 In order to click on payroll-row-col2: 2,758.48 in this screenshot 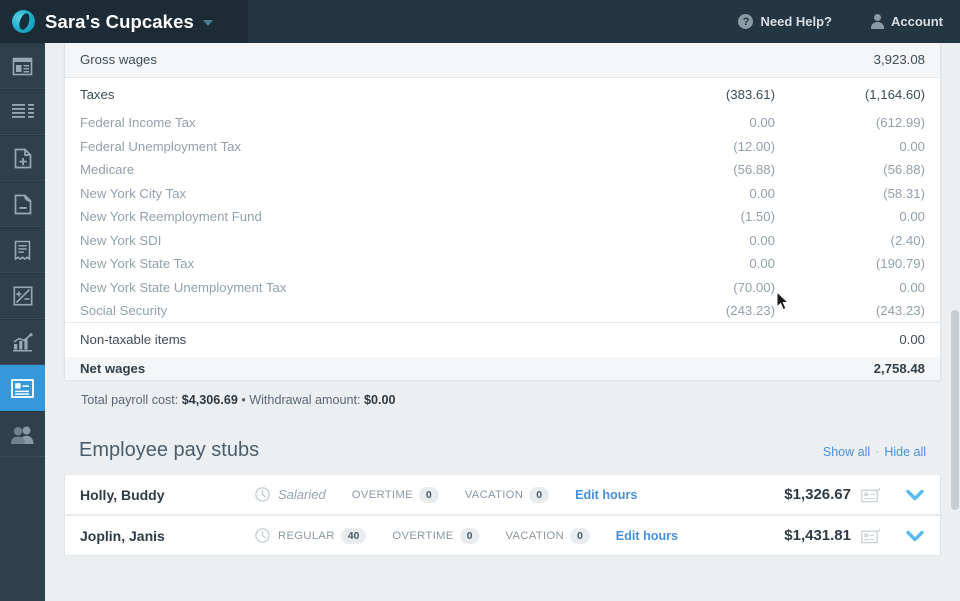, I will do `click(865, 368)`.